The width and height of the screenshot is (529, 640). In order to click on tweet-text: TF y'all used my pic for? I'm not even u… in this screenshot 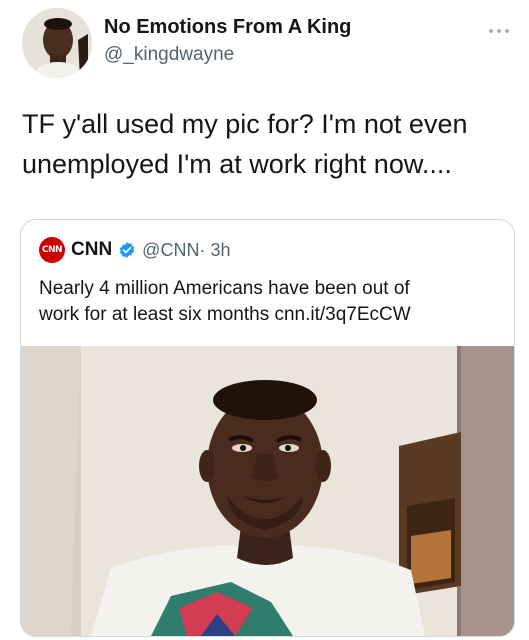, I will do `click(267, 144)`.